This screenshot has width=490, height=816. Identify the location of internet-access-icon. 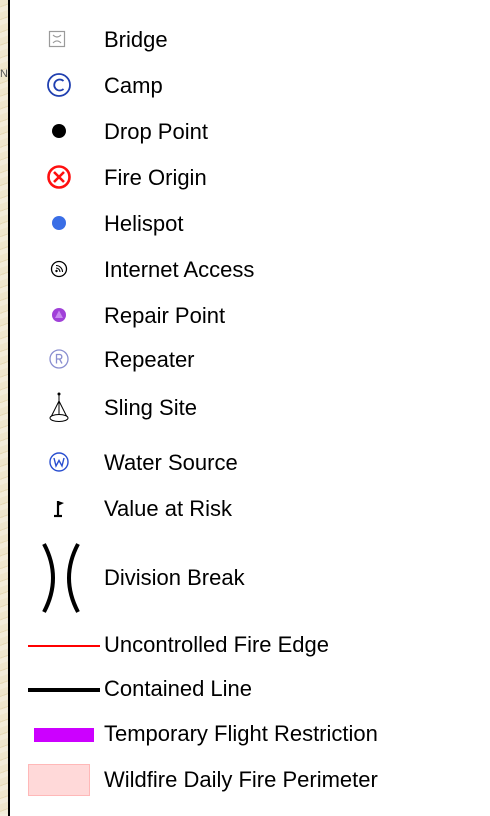
(59, 269).